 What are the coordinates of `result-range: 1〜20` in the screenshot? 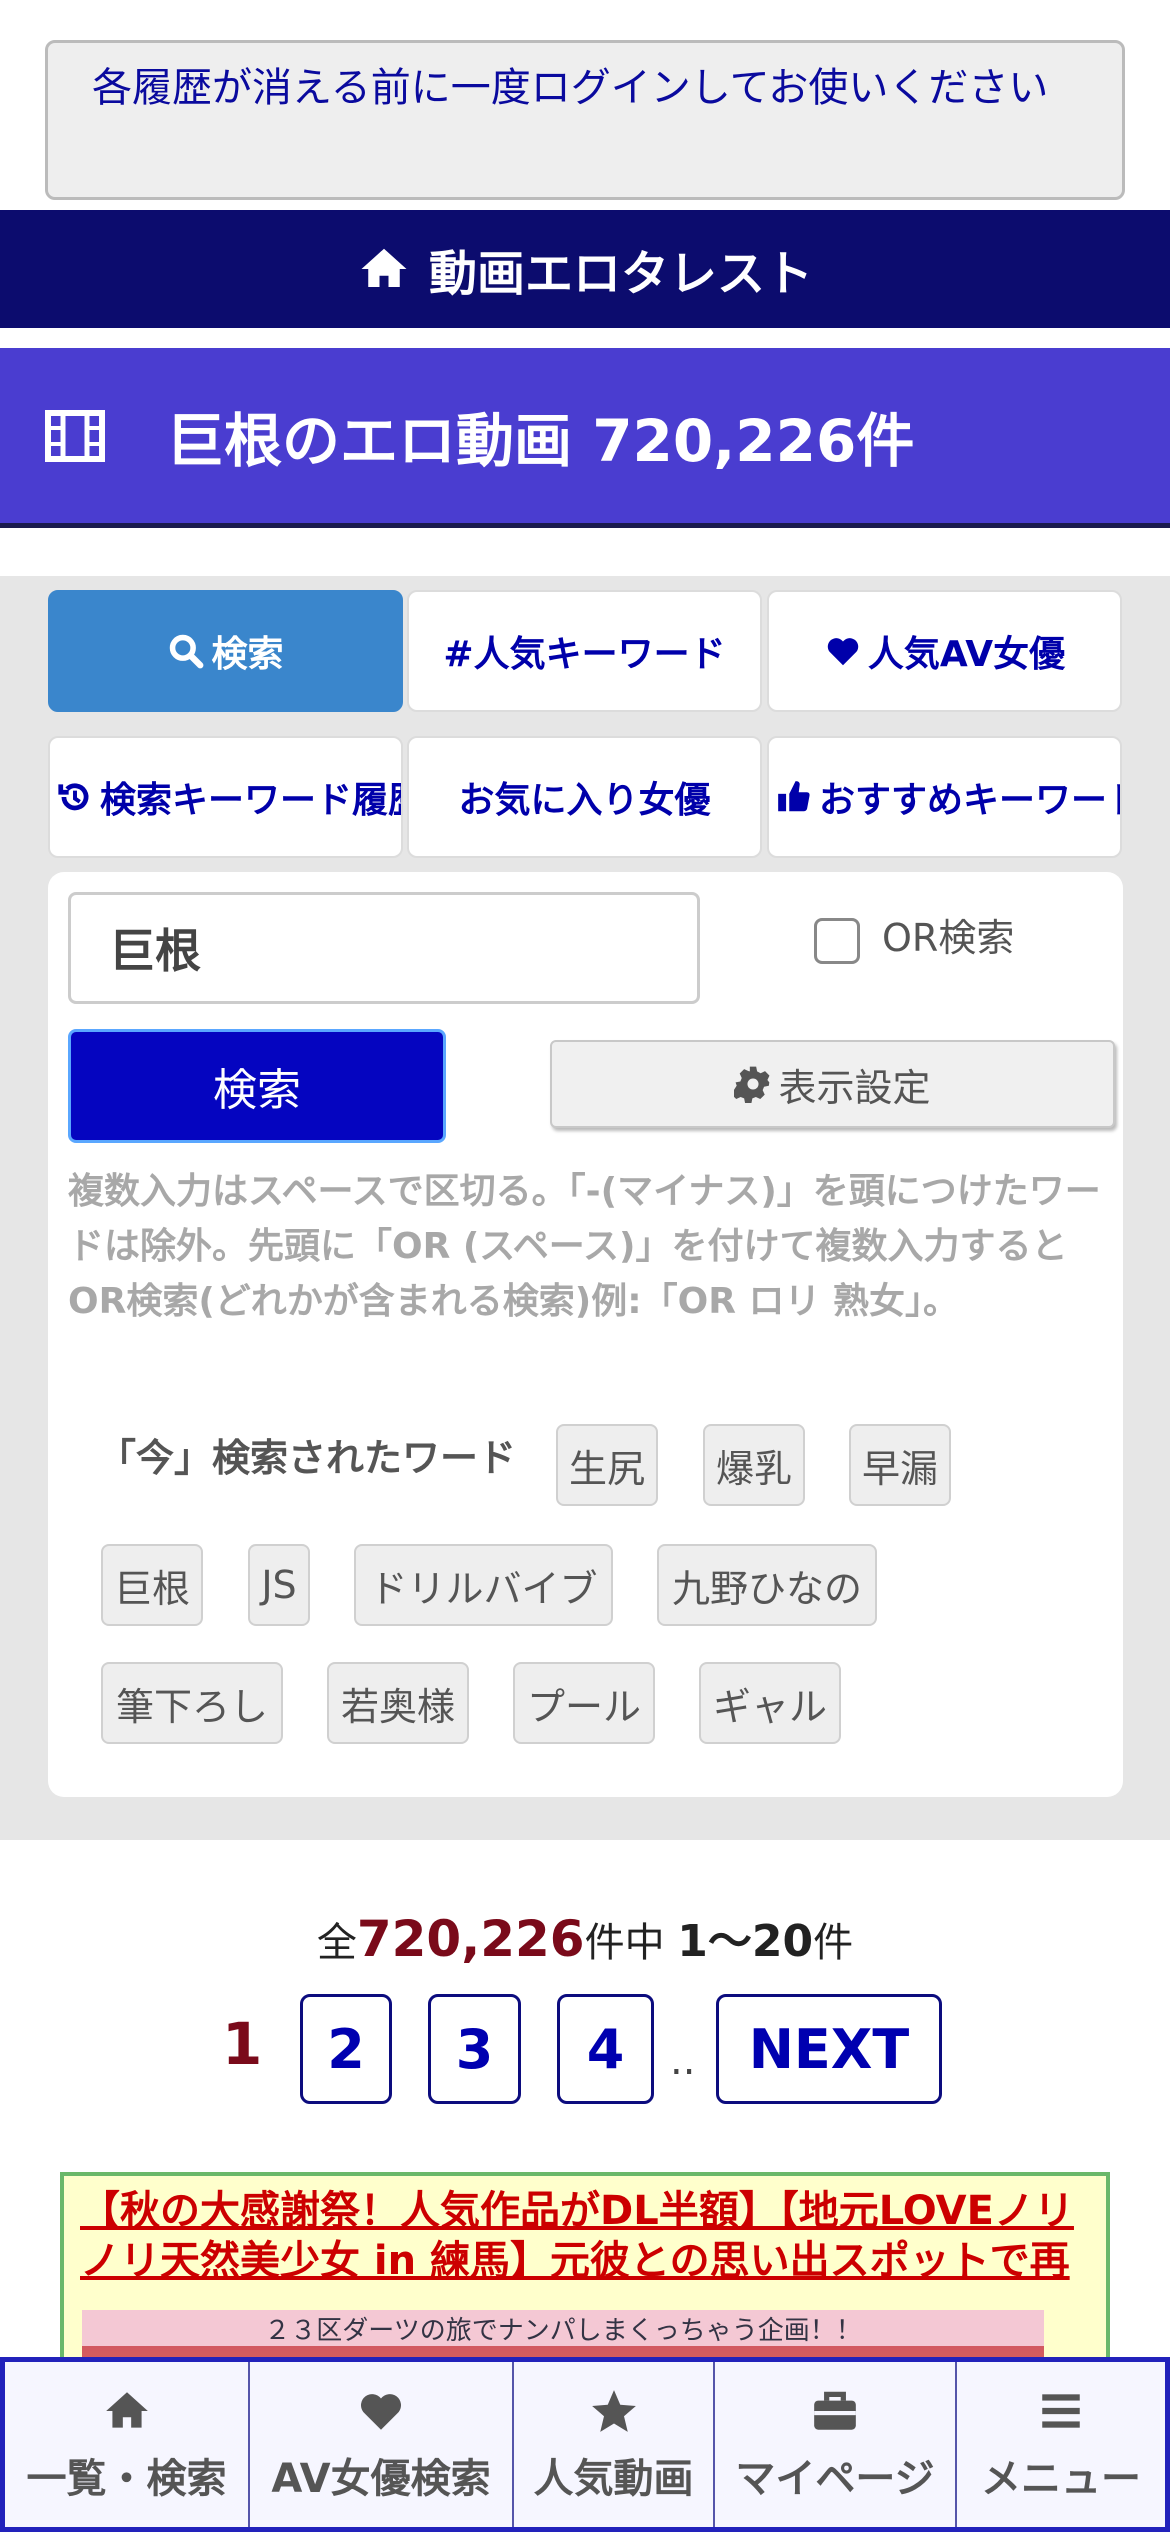 It's located at (745, 1941).